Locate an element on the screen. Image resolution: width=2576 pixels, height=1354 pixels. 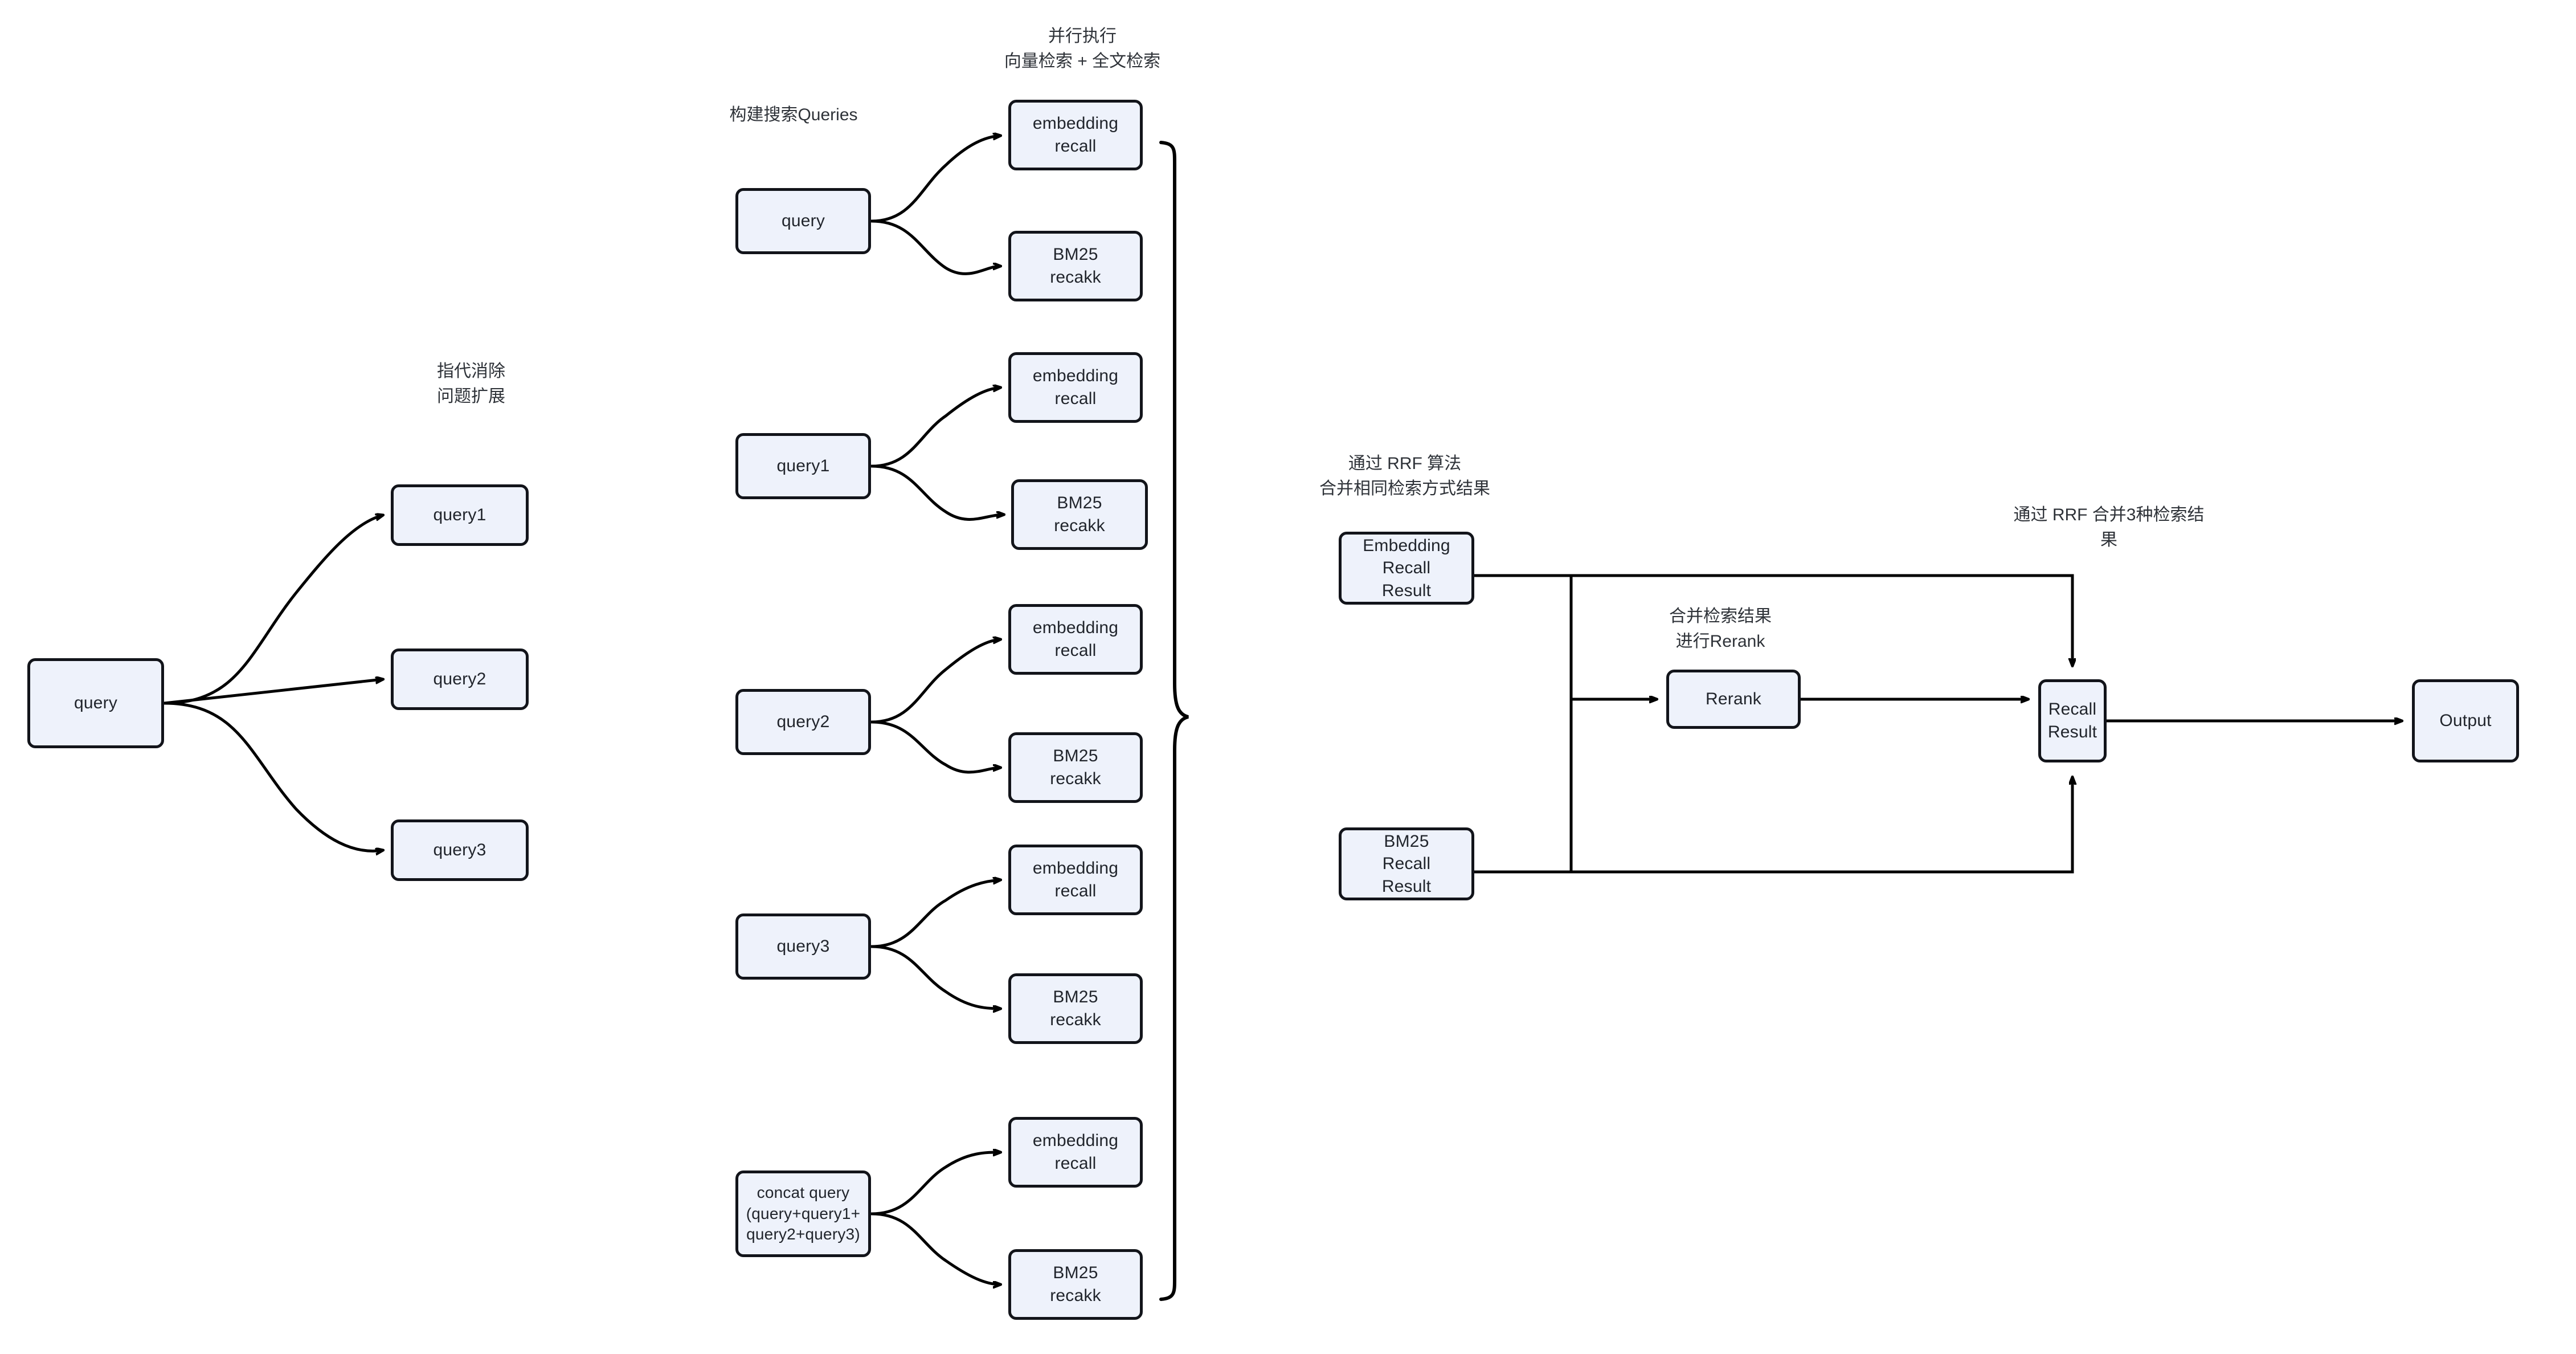
node-output: Output is located at coordinates (2465, 720).